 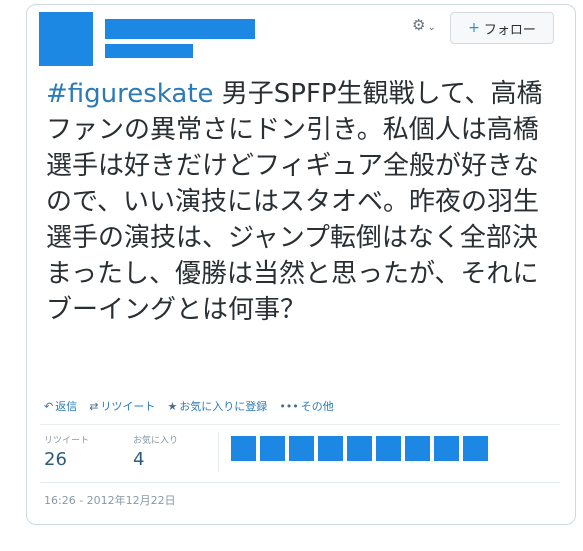 I want to click on reply-button: ↶ 返信, so click(x=60, y=406).